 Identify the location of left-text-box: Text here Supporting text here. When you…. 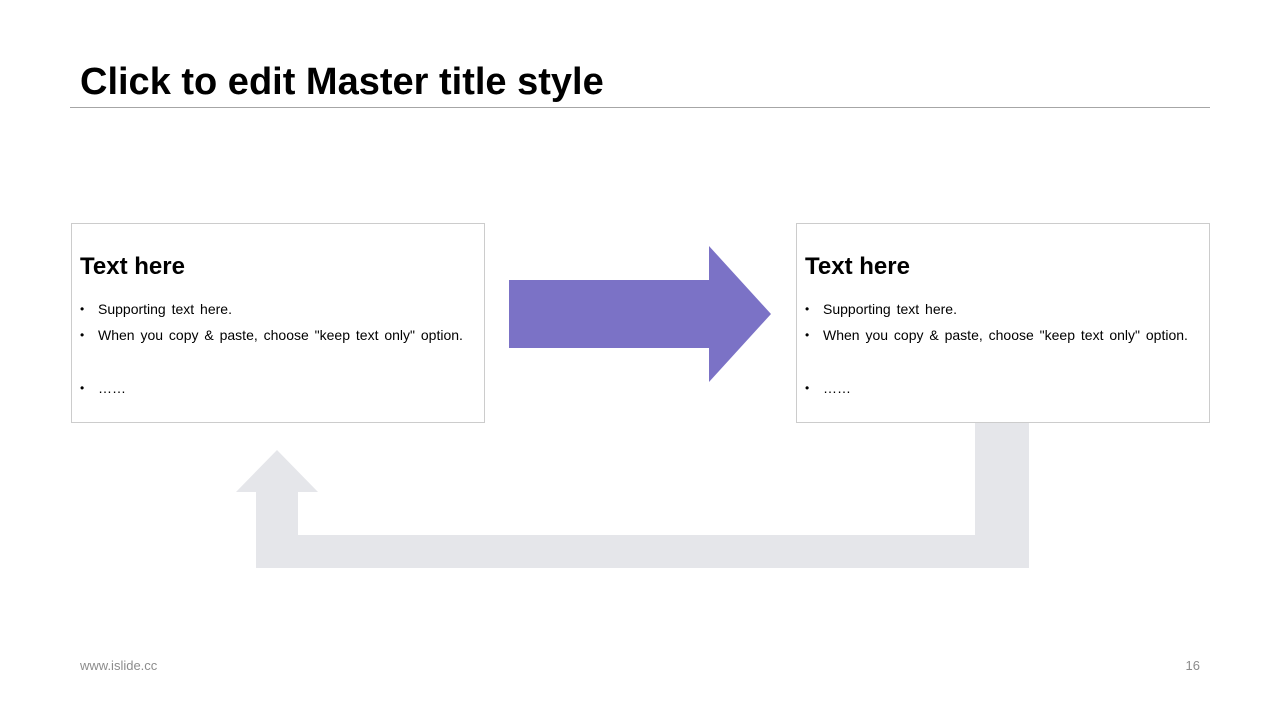
(278, 323).